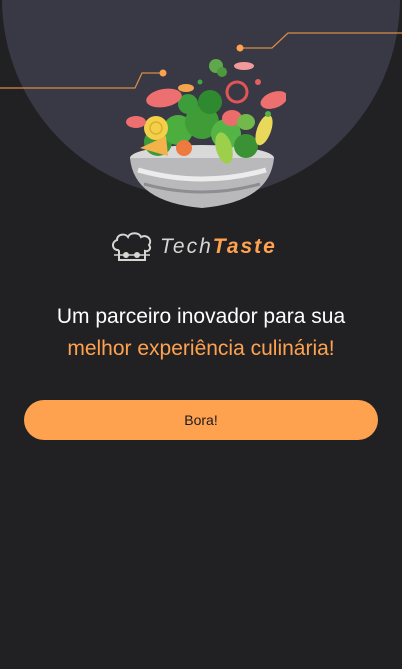 The height and width of the screenshot is (669, 402). What do you see at coordinates (201, 348) in the screenshot?
I see `tagline-line-2: melhor experiência culinária!` at bounding box center [201, 348].